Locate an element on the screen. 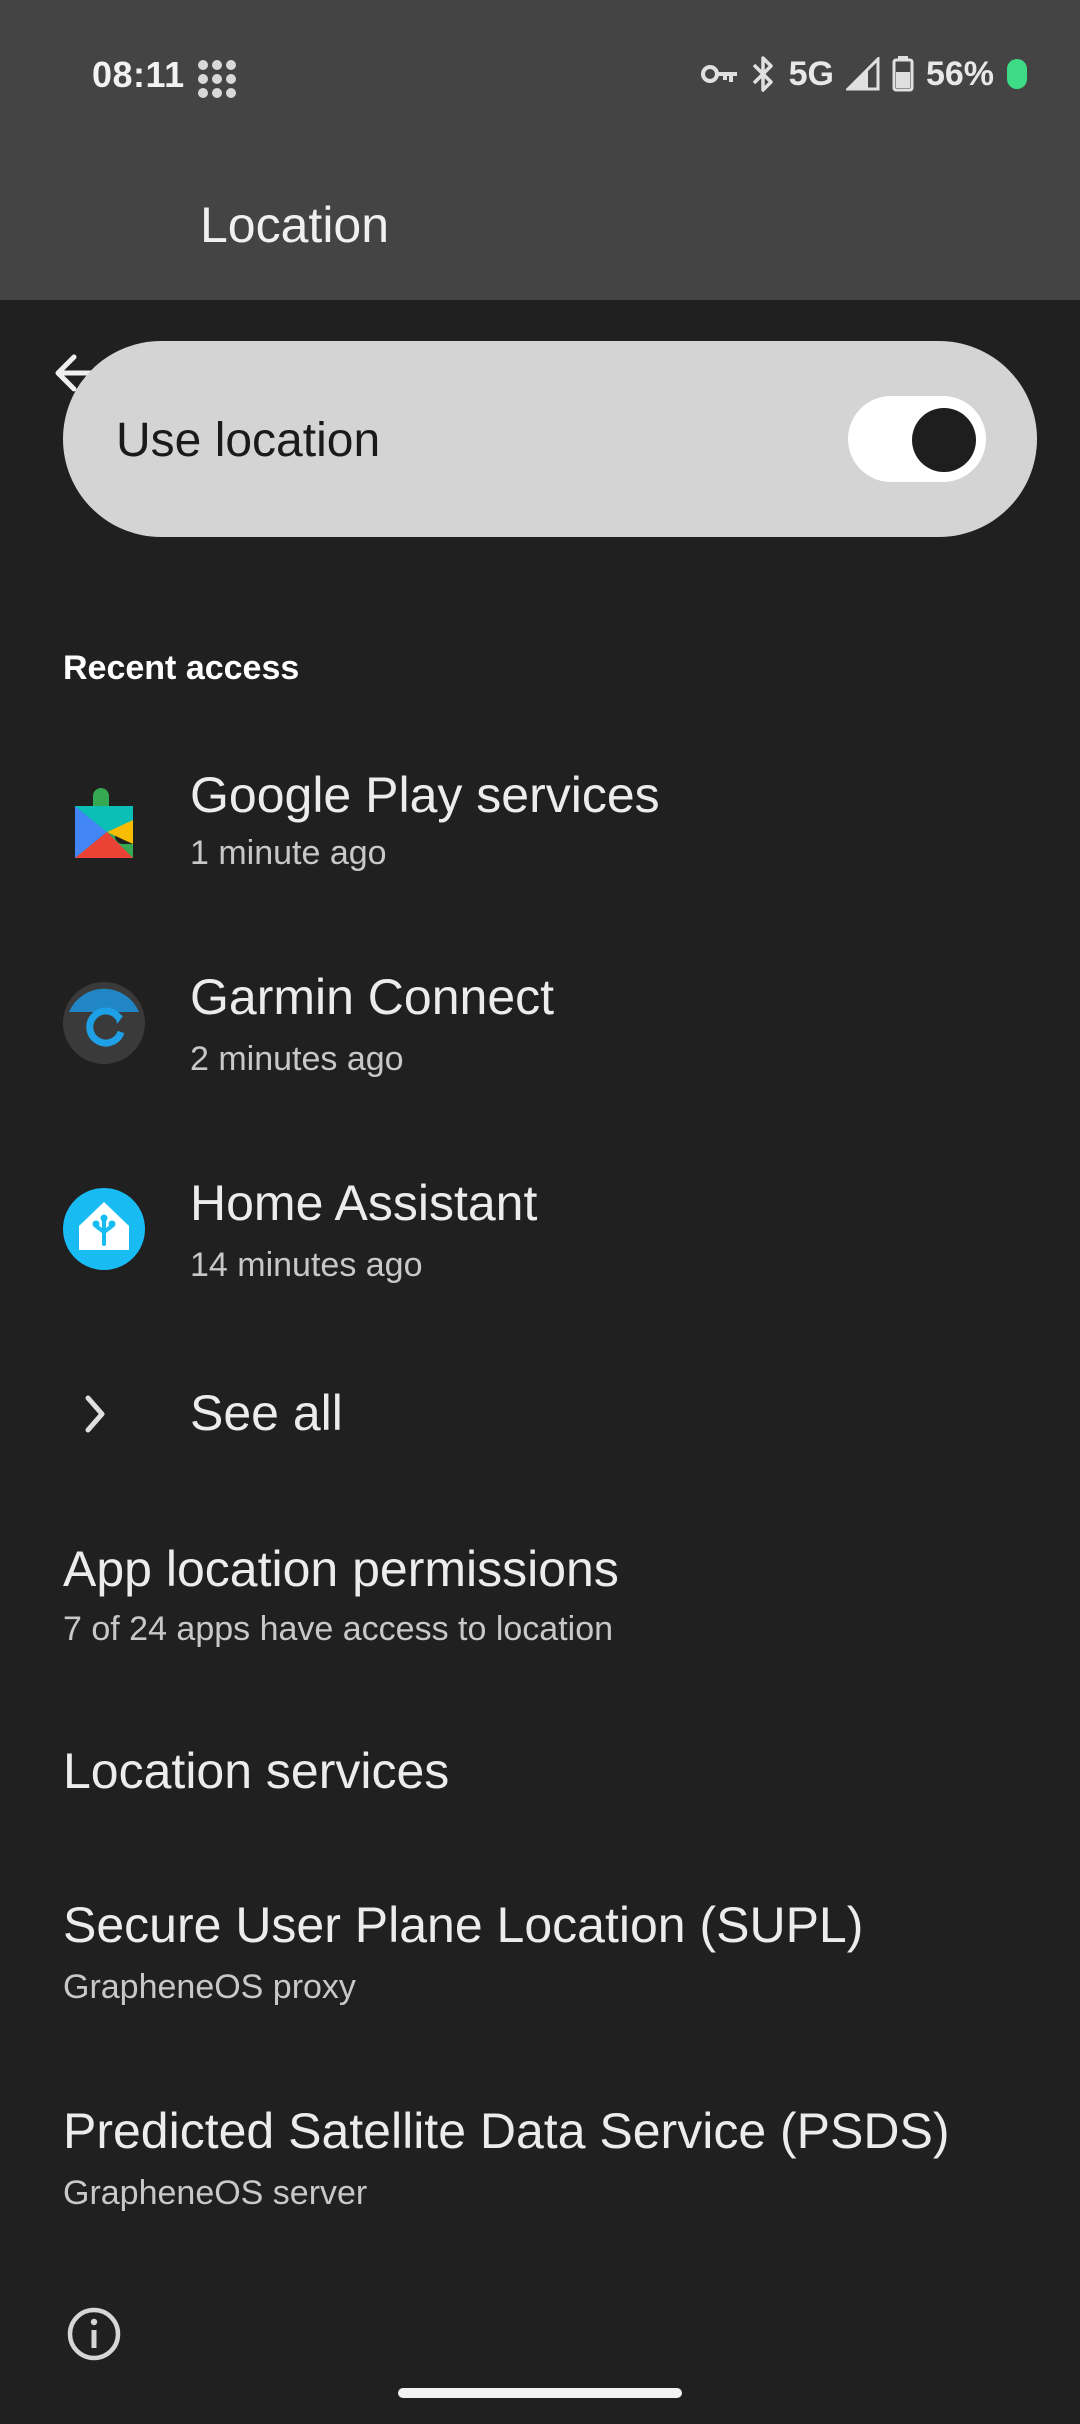  status-time: 08:11 is located at coordinates (138, 74).